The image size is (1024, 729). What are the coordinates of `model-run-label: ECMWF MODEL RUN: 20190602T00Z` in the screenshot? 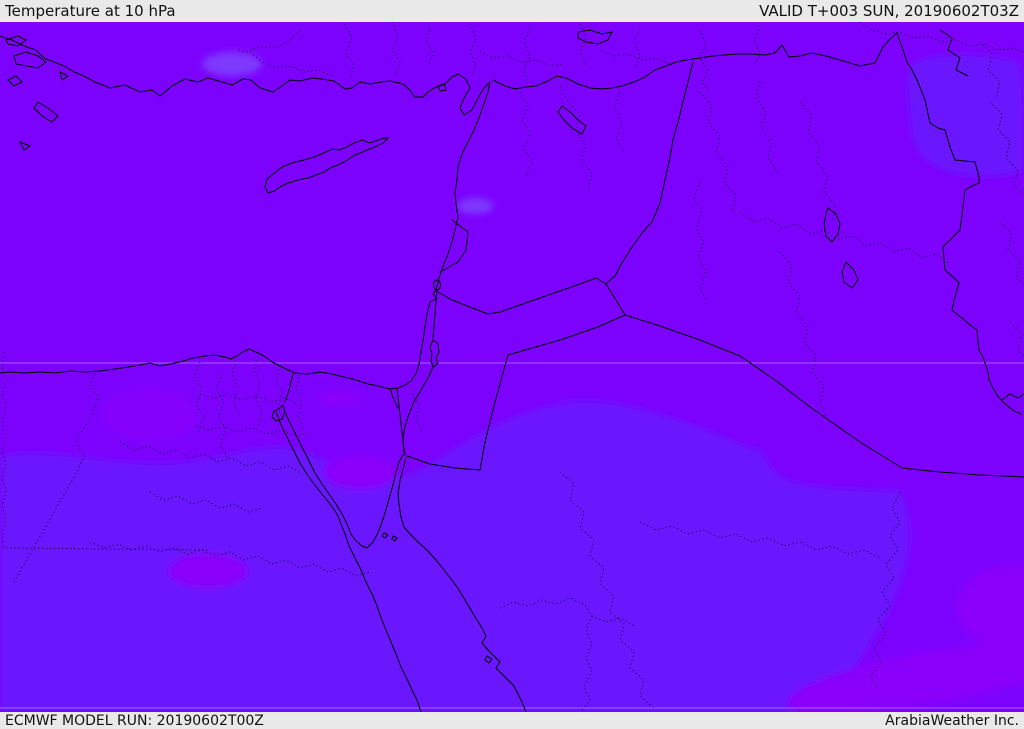 It's located at (134, 720).